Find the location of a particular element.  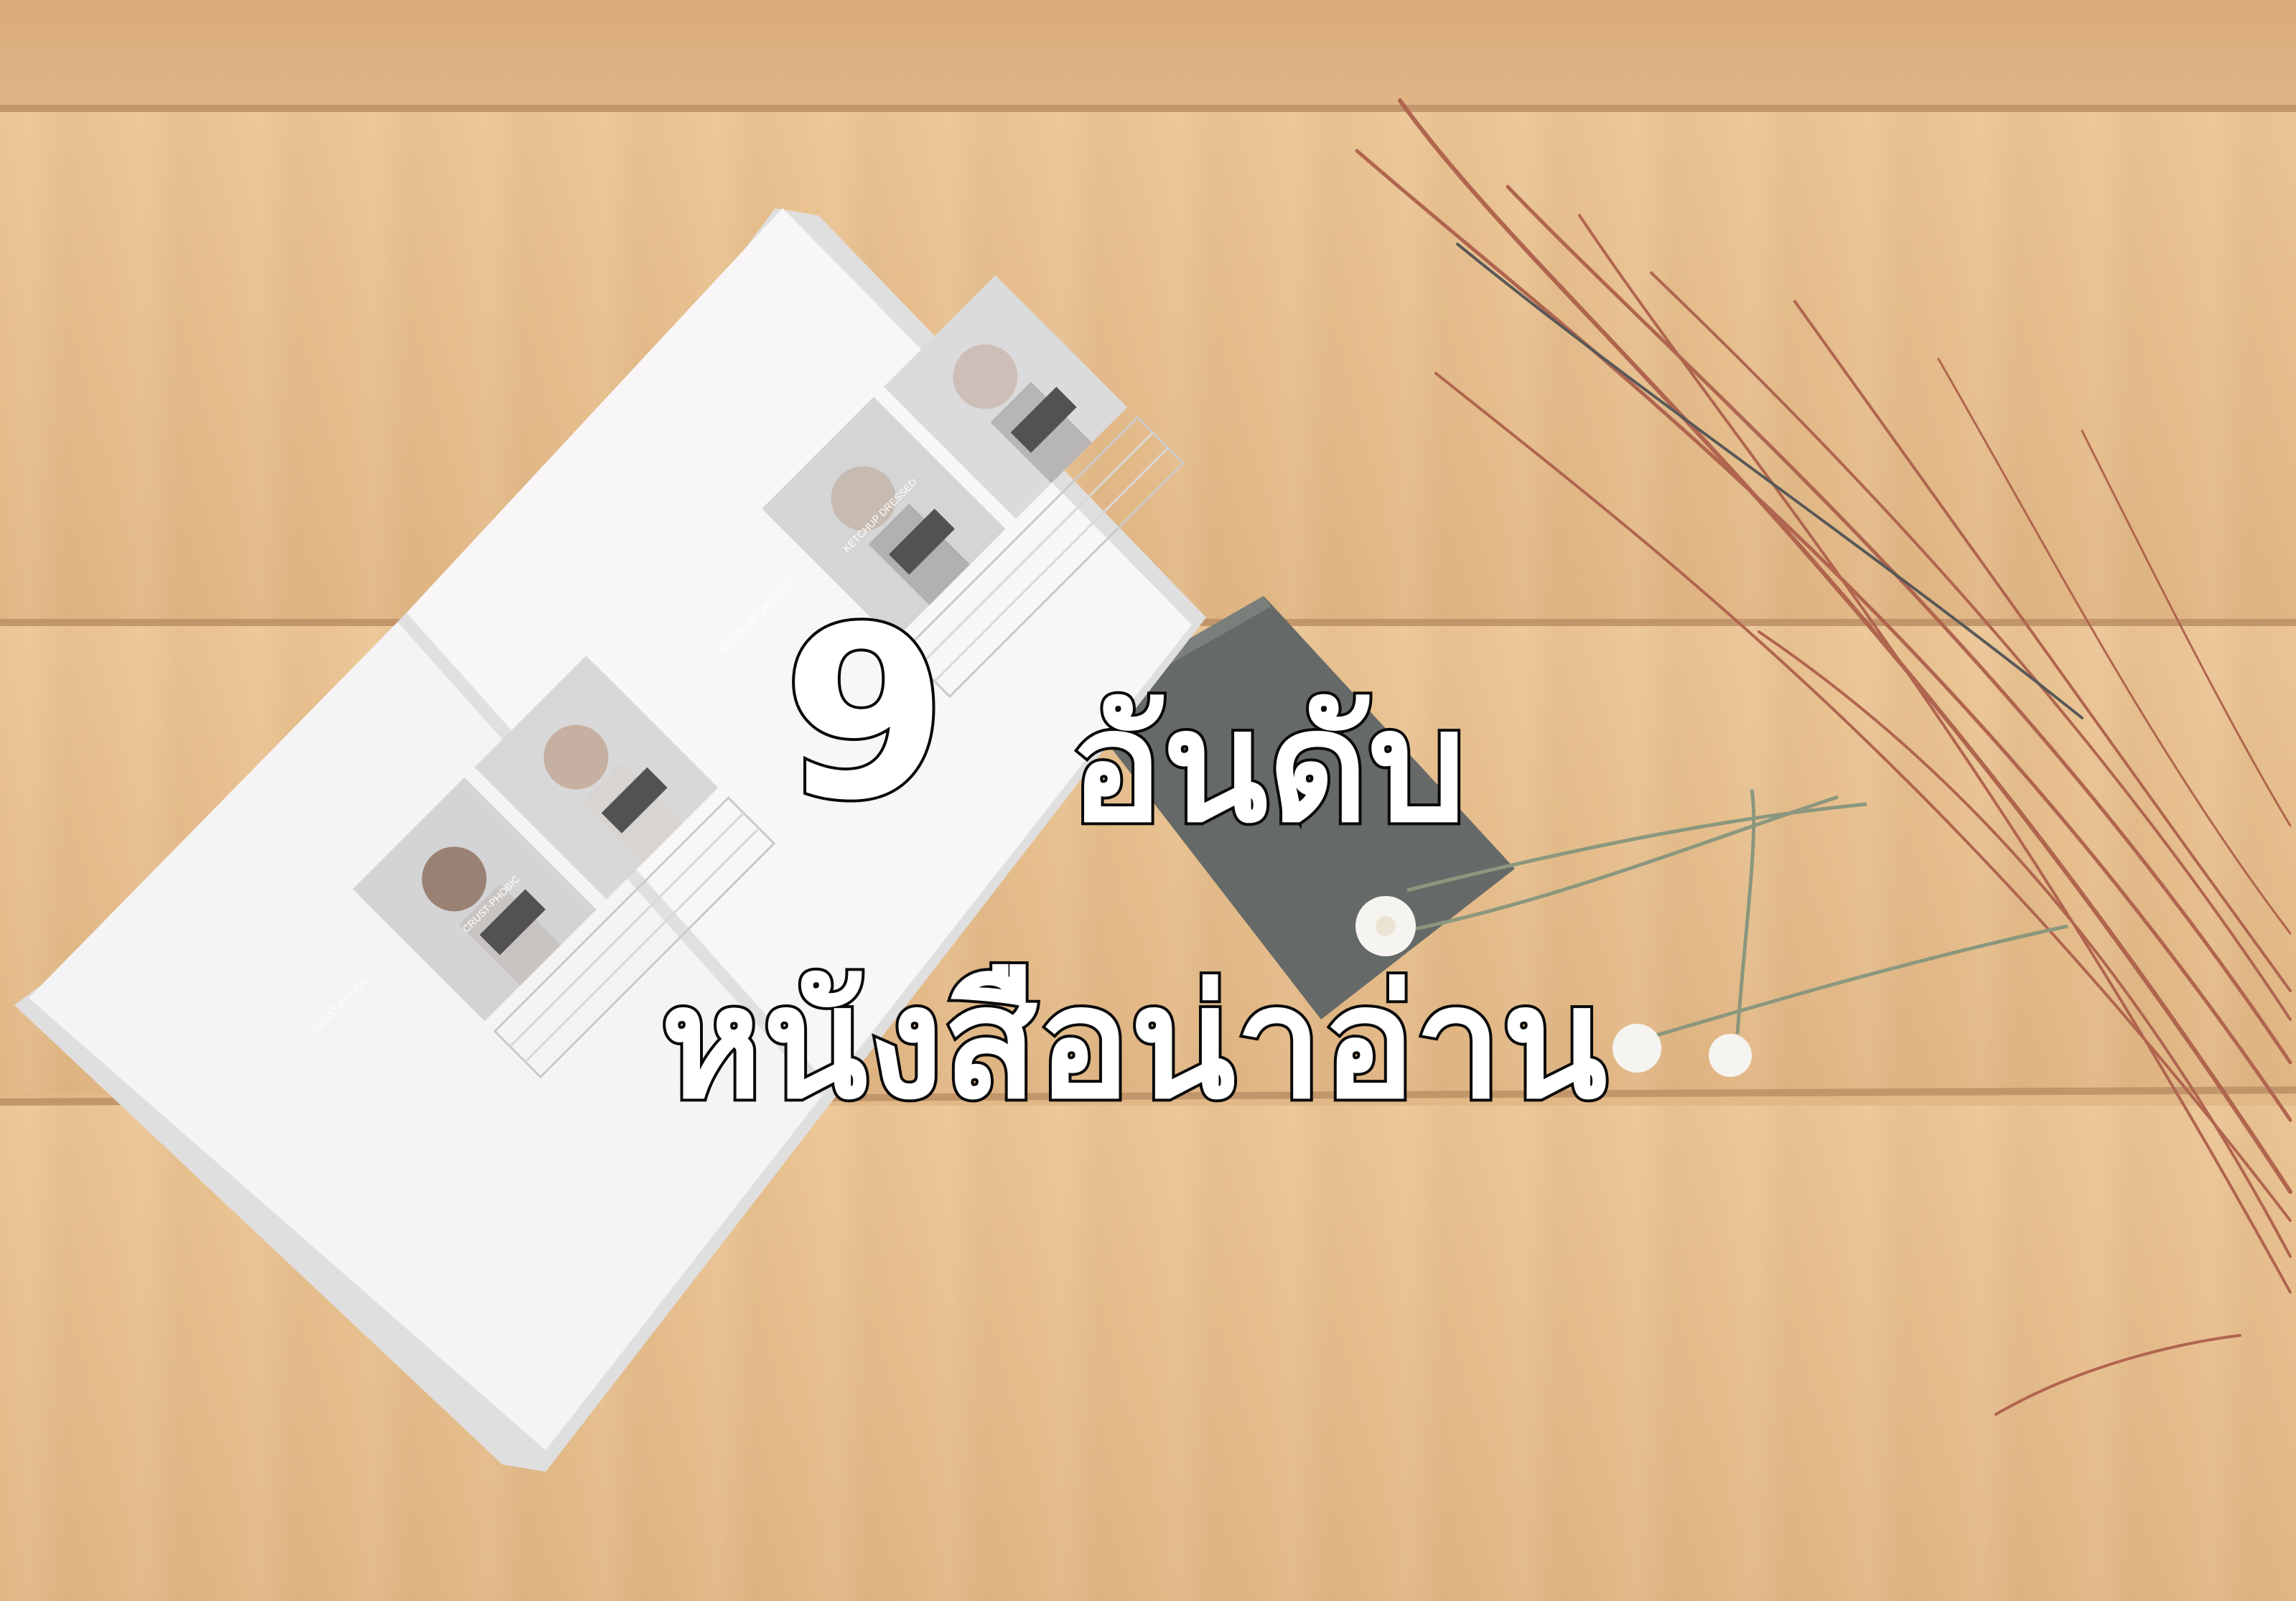

subtitle: หนังสือน่าอ่าน is located at coordinates (1134, 1043).